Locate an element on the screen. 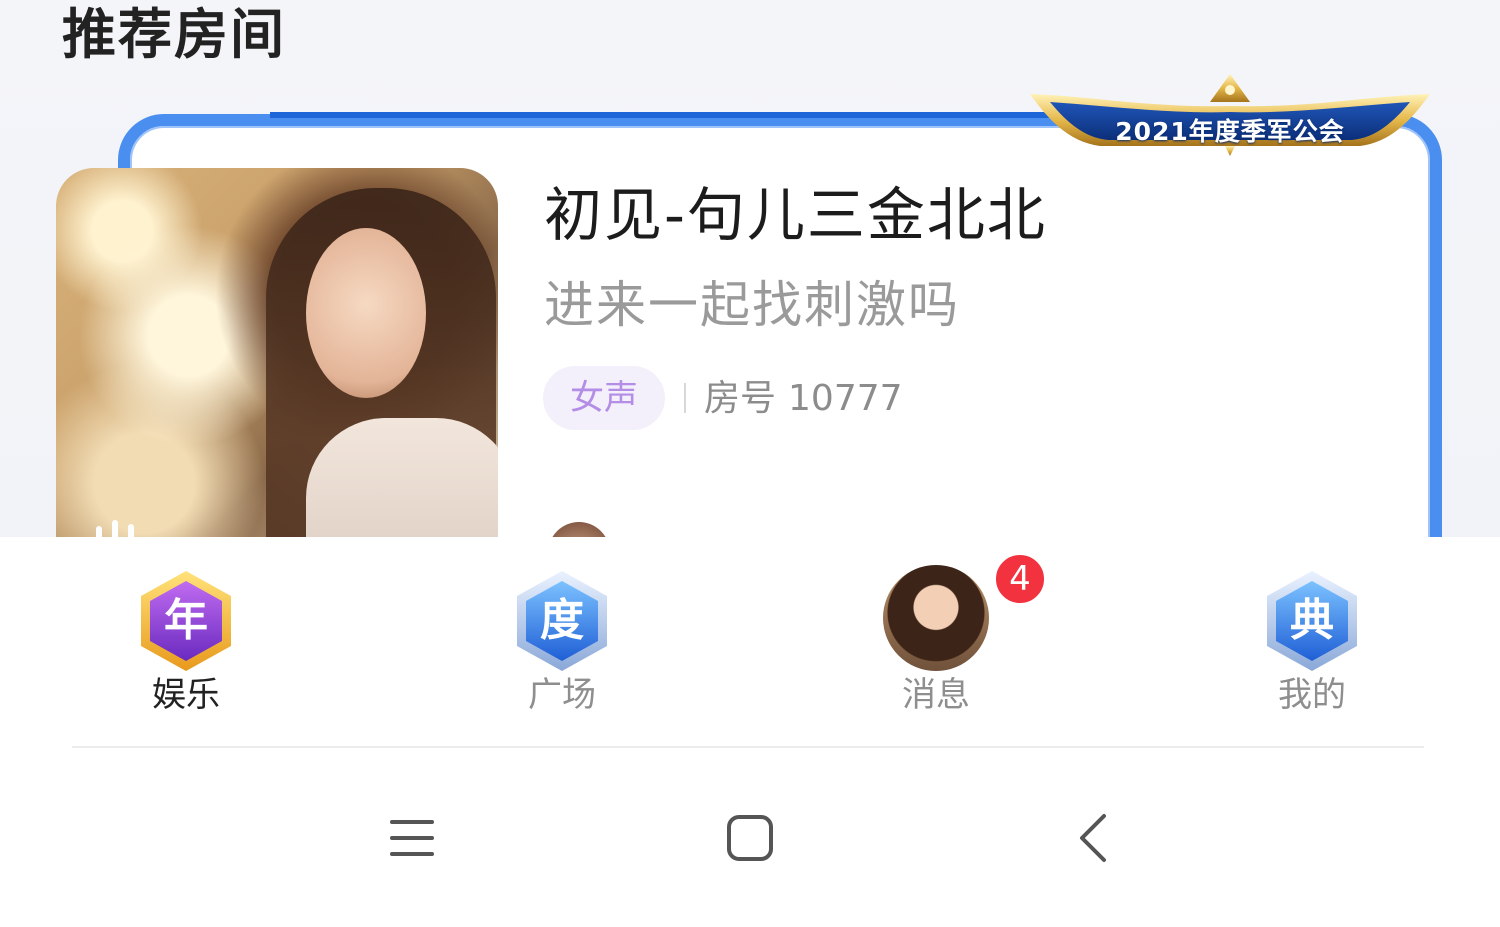 The height and width of the screenshot is (927, 1500). menu-icon is located at coordinates (412, 838).